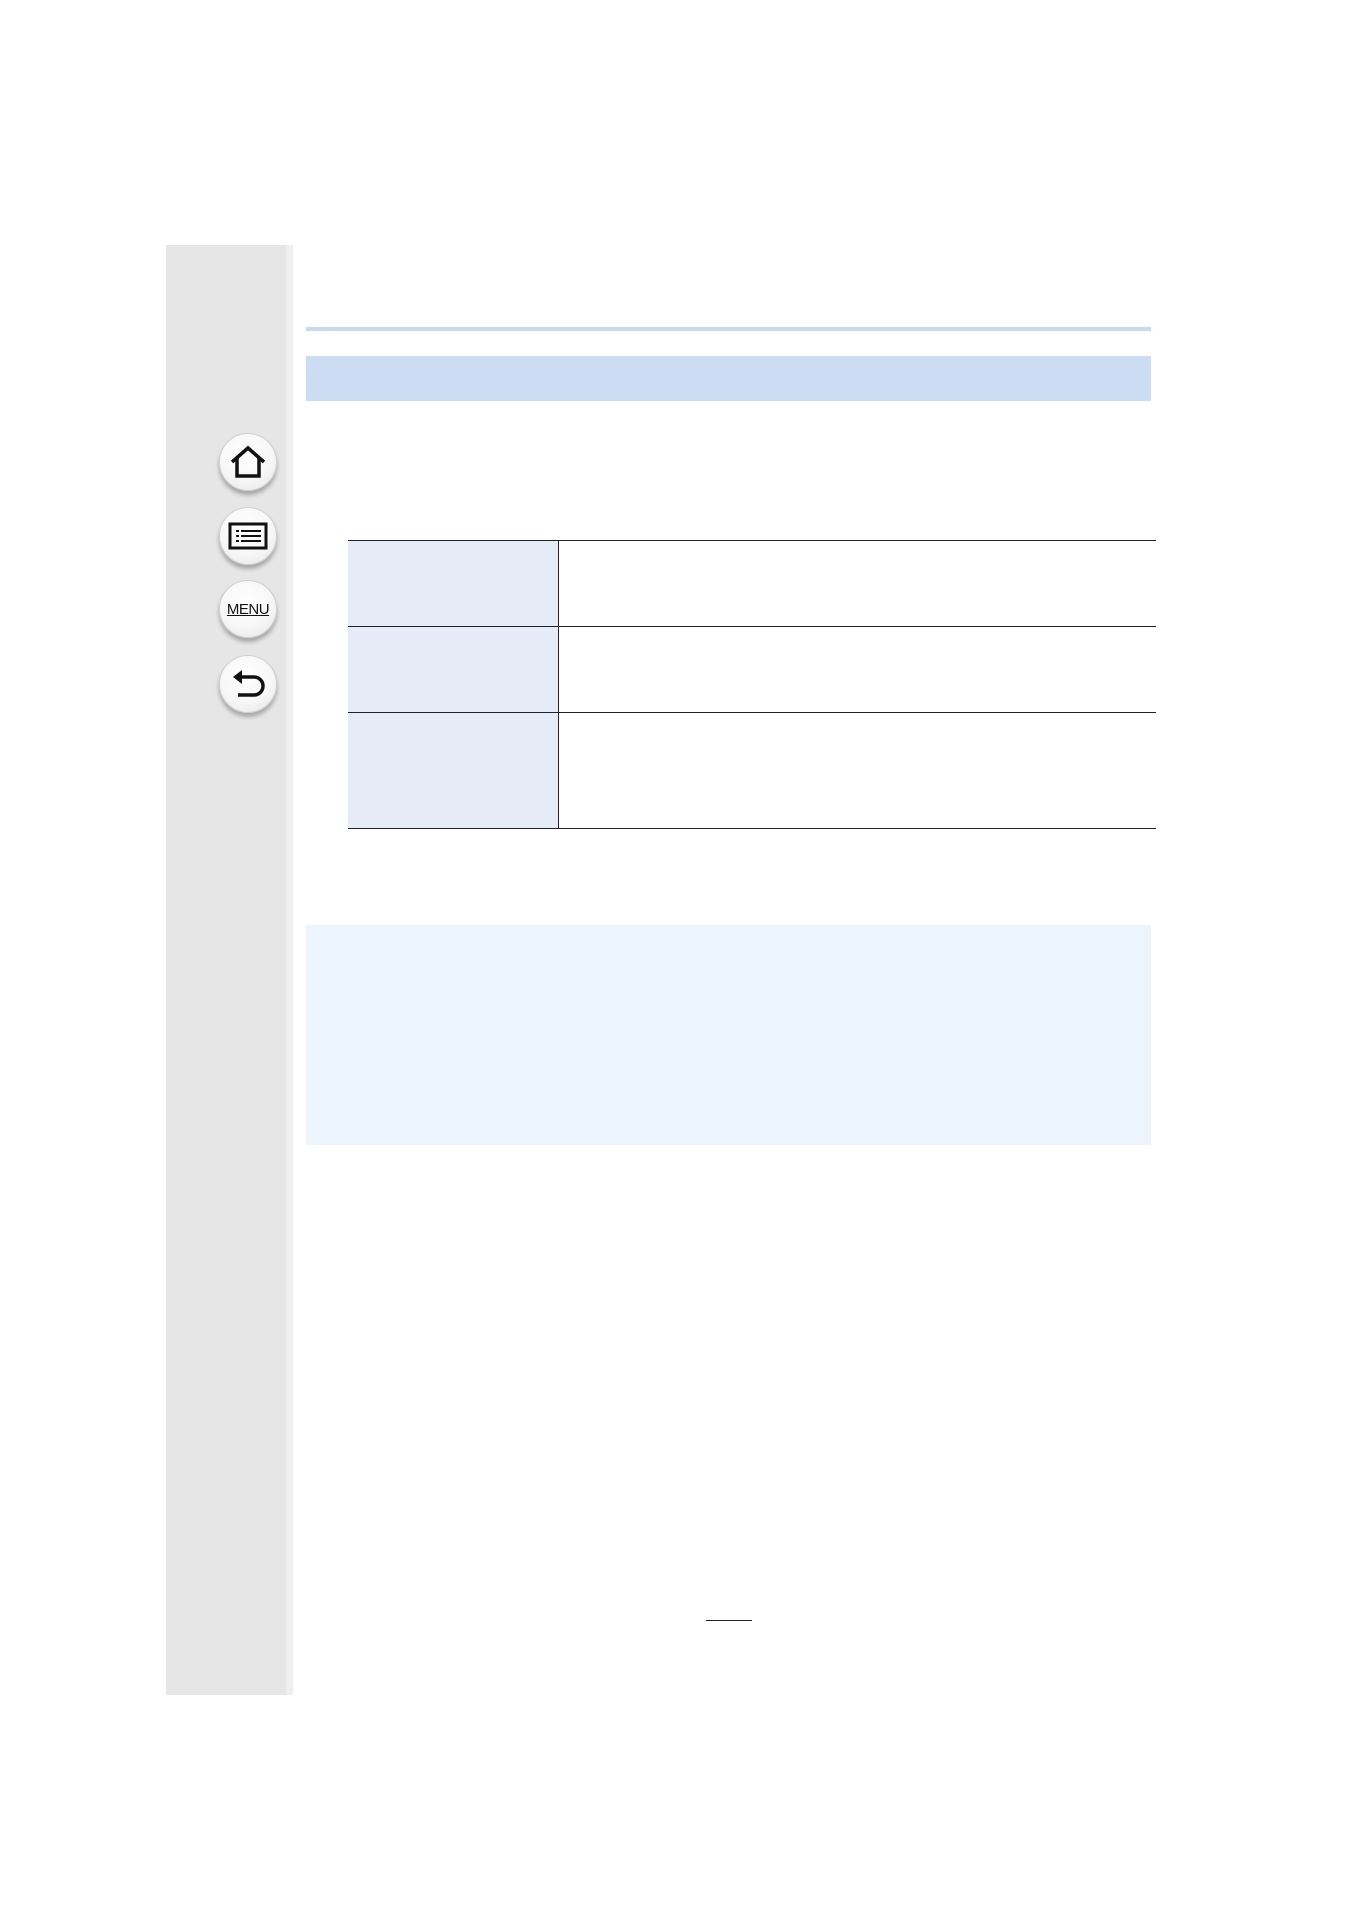 The height and width of the screenshot is (1921, 1360). I want to click on menu-button: MENU, so click(248, 609).